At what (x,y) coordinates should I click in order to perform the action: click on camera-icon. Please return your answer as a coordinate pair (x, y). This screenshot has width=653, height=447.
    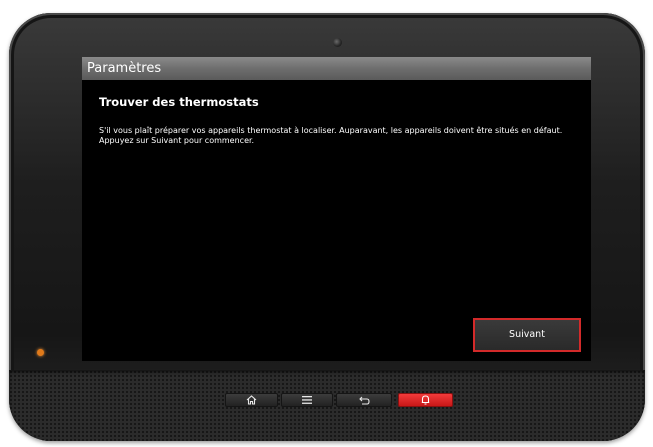
    Looking at the image, I should click on (337, 42).